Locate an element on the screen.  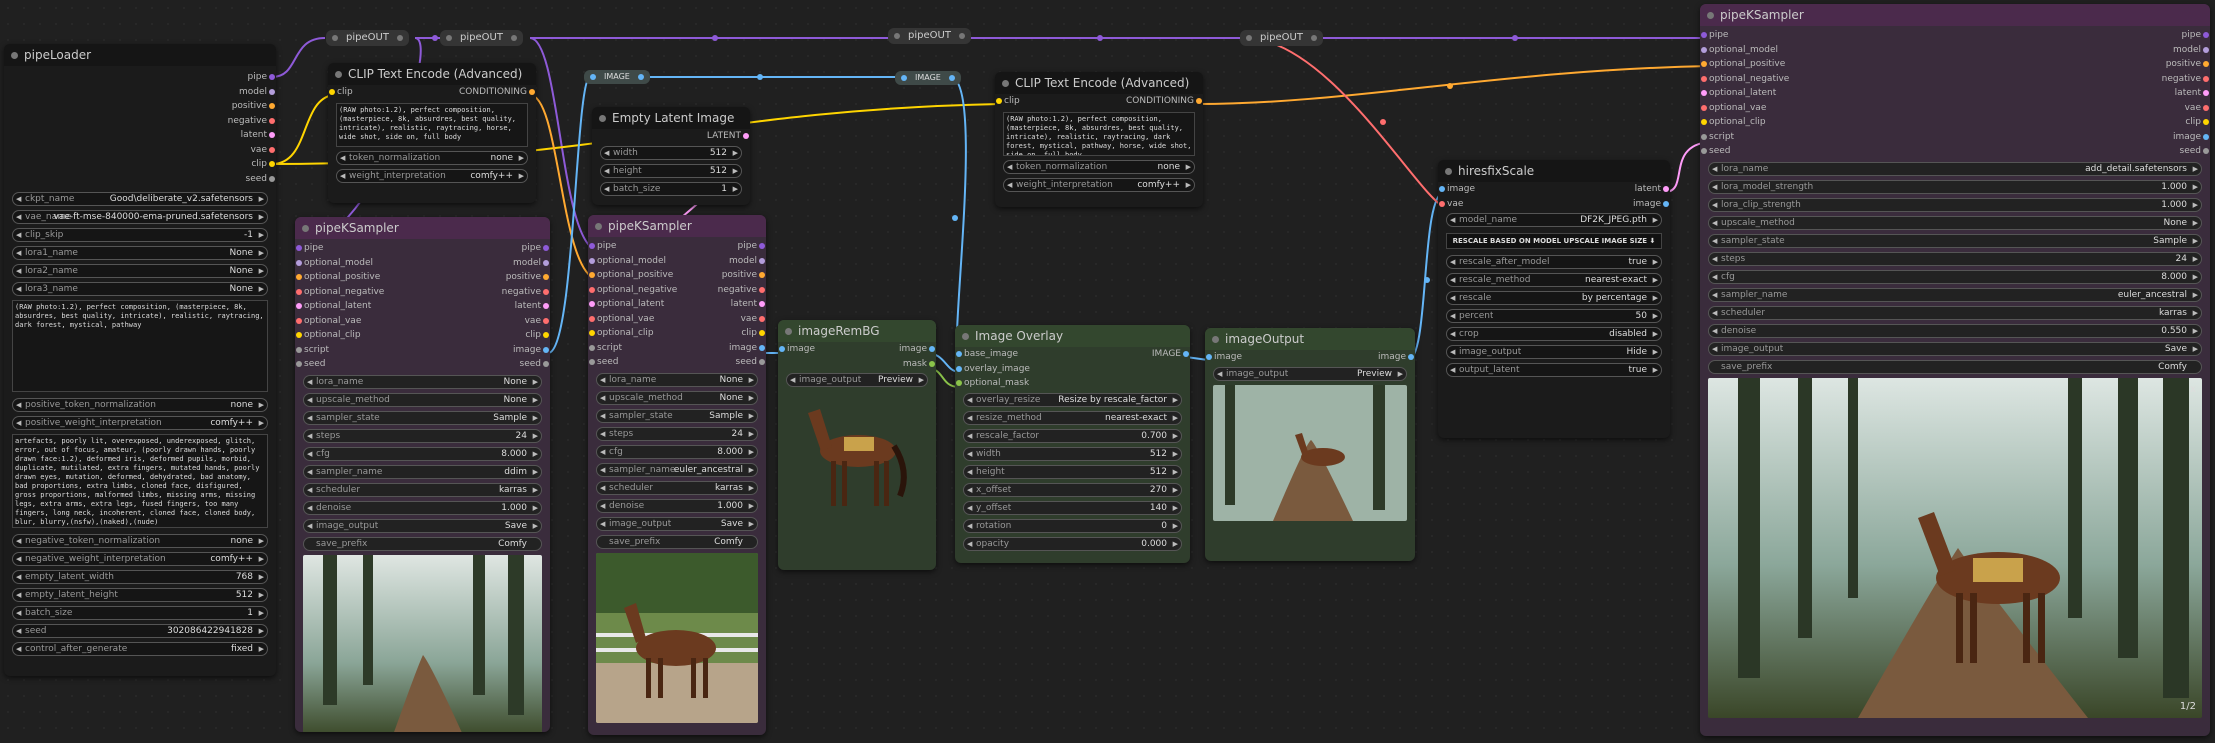
image-output-widget: image_output Hide is located at coordinates (1554, 352).